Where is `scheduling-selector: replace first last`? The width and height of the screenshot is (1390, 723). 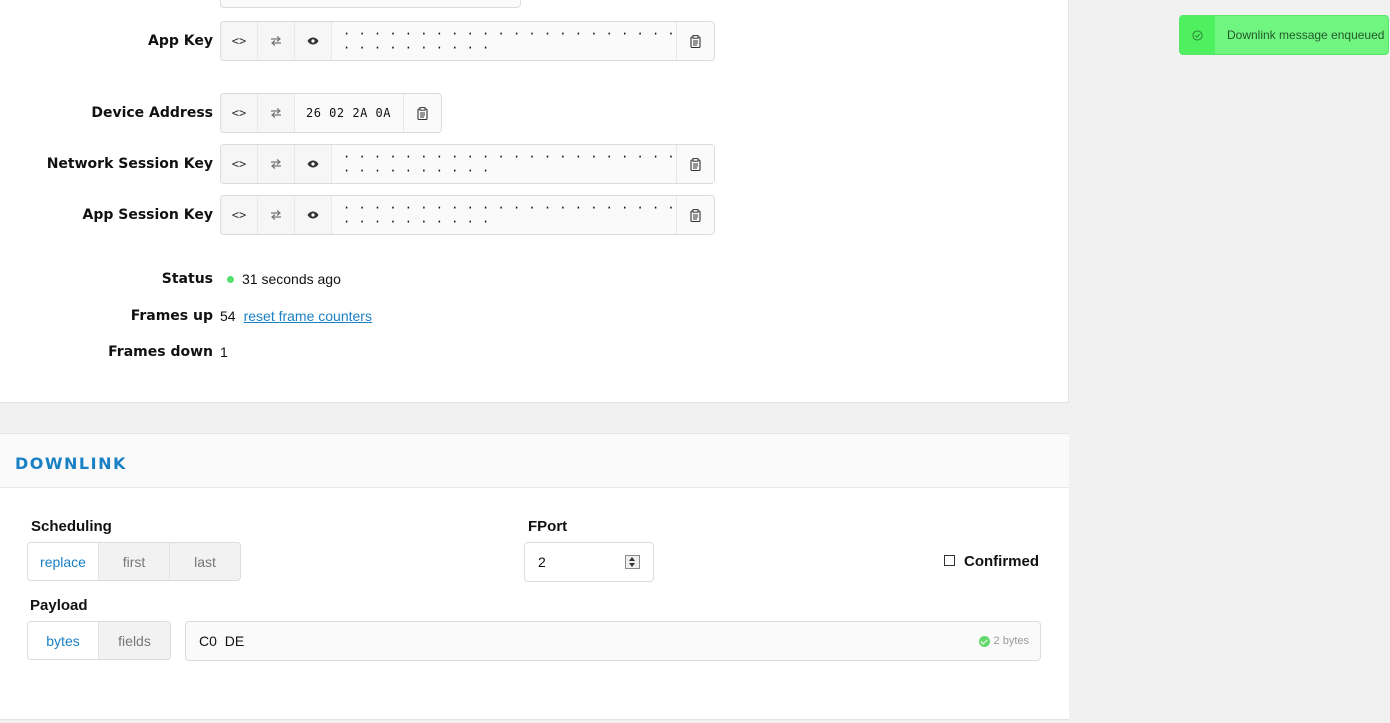 scheduling-selector: replace first last is located at coordinates (134, 561).